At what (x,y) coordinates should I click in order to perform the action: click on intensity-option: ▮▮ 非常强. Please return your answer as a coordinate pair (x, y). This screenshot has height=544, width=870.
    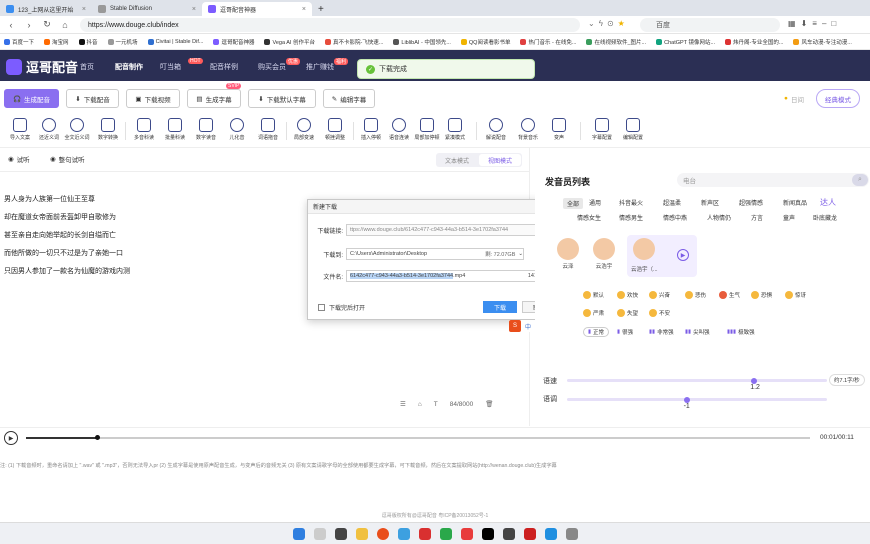
    Looking at the image, I should click on (661, 332).